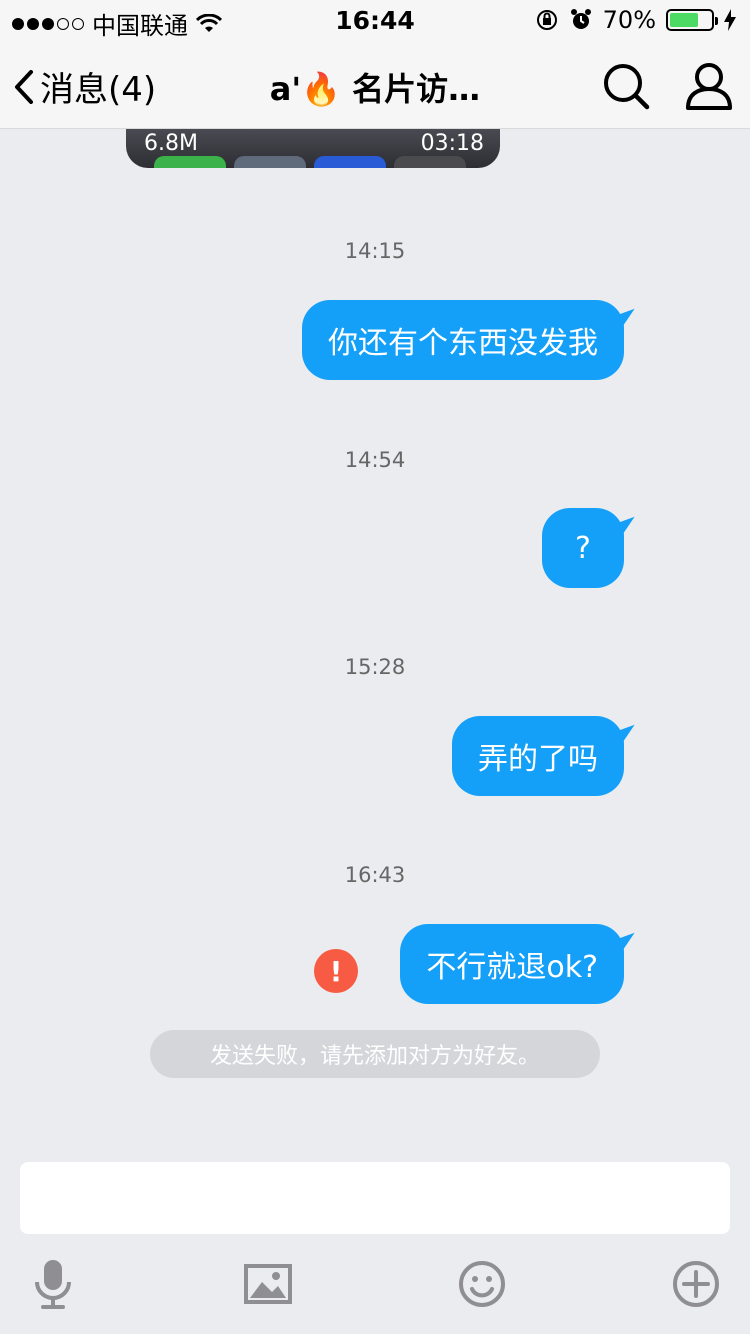  I want to click on sent-message-bubble: 不行就退ok?, so click(520, 964).